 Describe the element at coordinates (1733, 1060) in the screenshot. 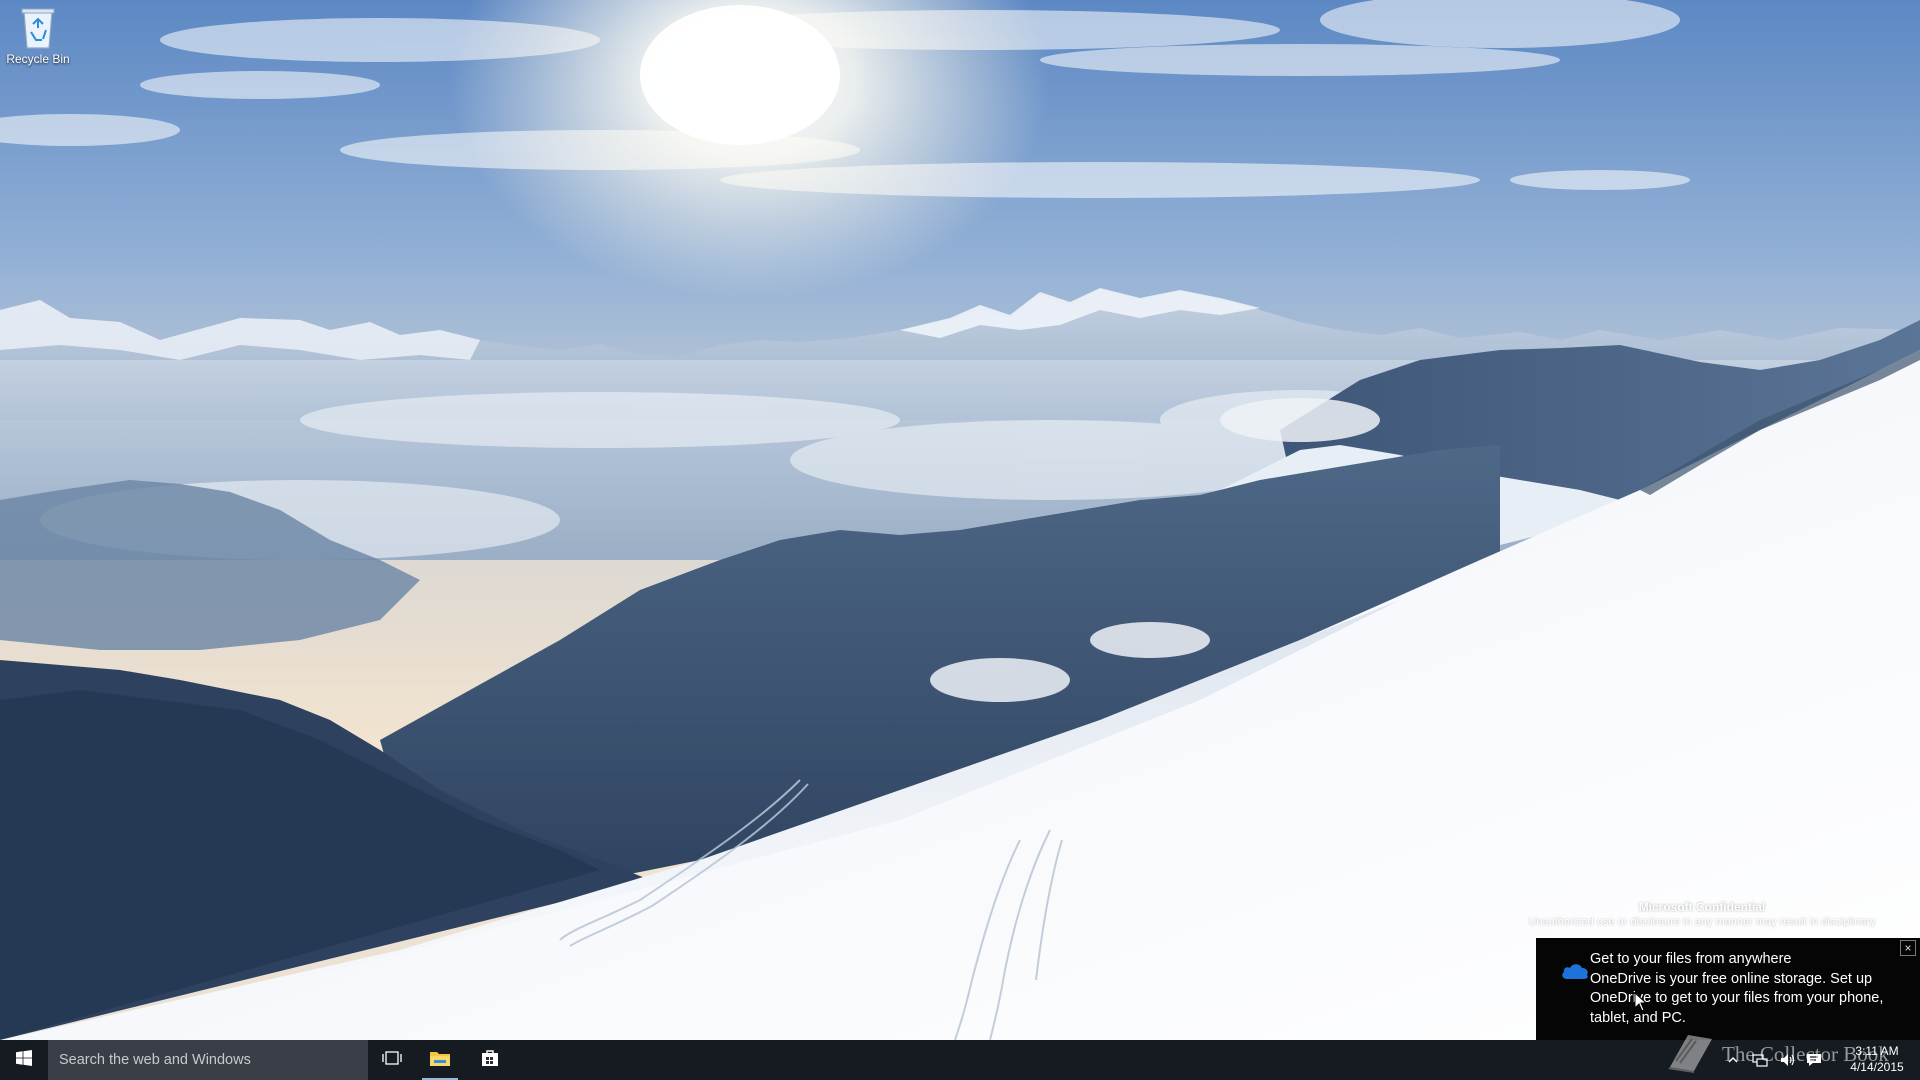

I see `chevron-up-icon` at that location.